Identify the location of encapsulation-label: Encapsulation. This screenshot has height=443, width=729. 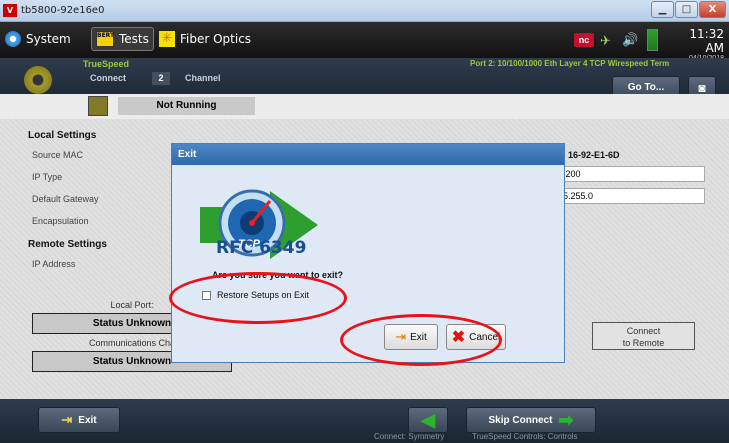
(60, 221).